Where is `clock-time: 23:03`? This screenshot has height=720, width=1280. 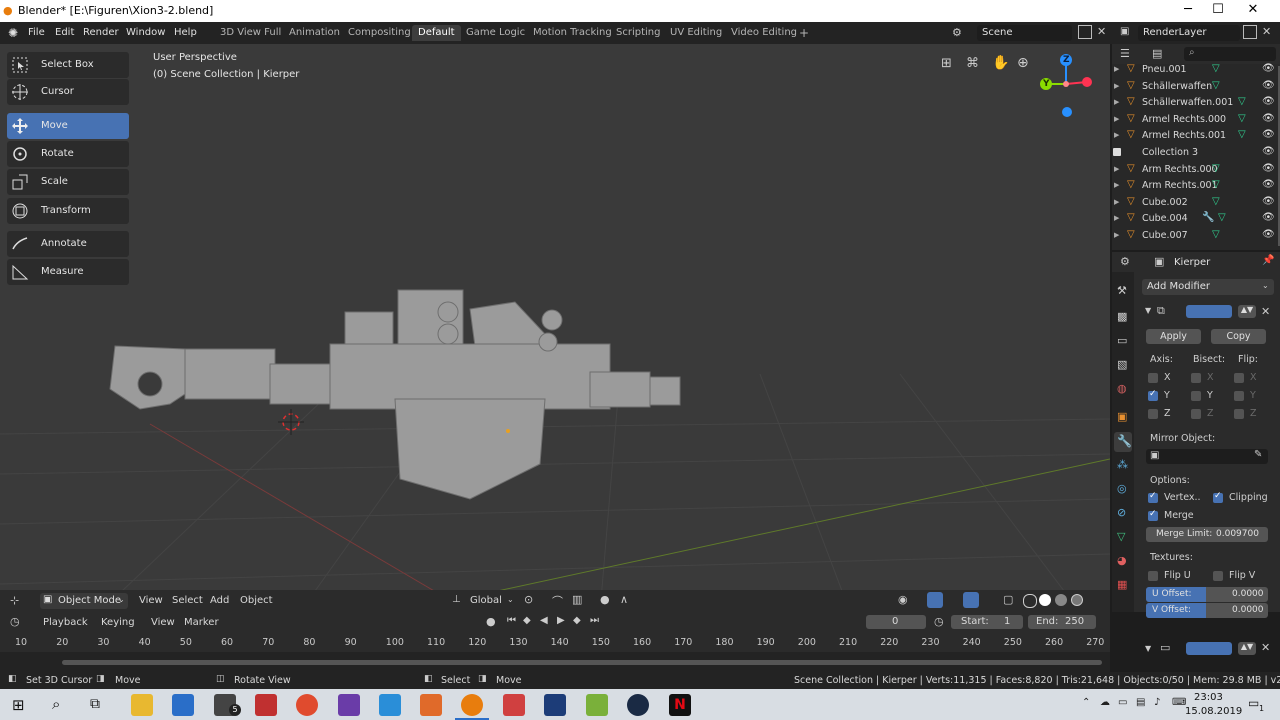
clock-time: 23:03 is located at coordinates (1208, 697).